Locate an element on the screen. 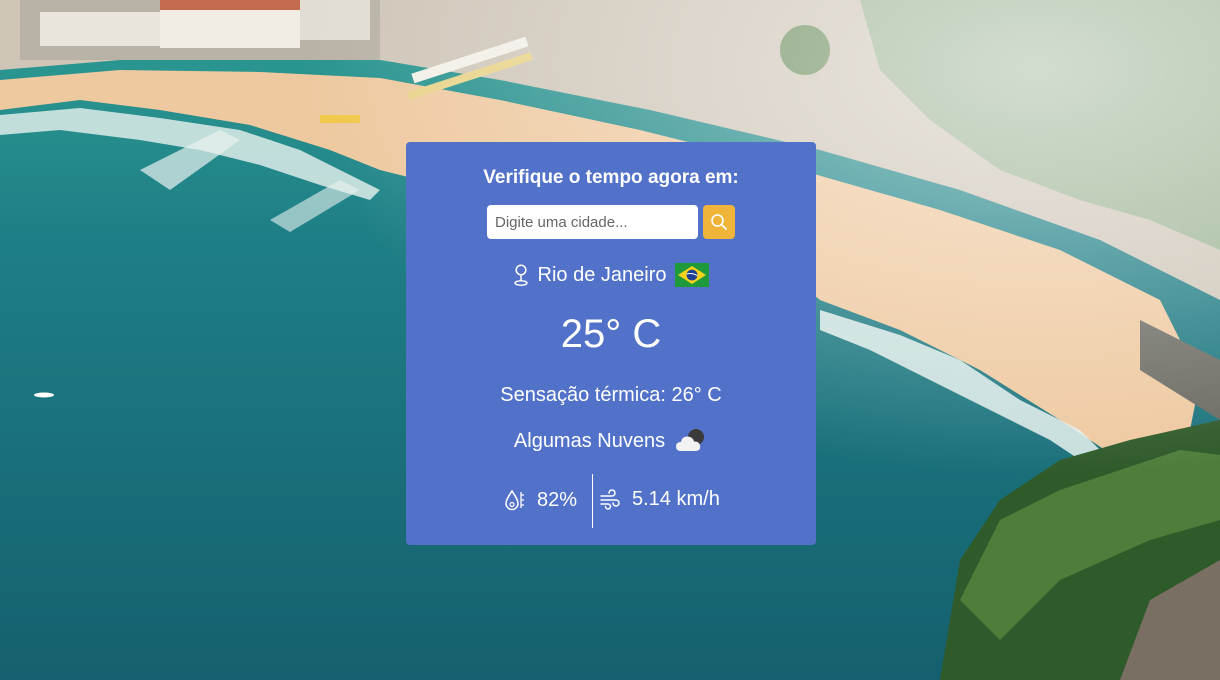  weather-details: 82% 5.14 km/h is located at coordinates (611, 501).